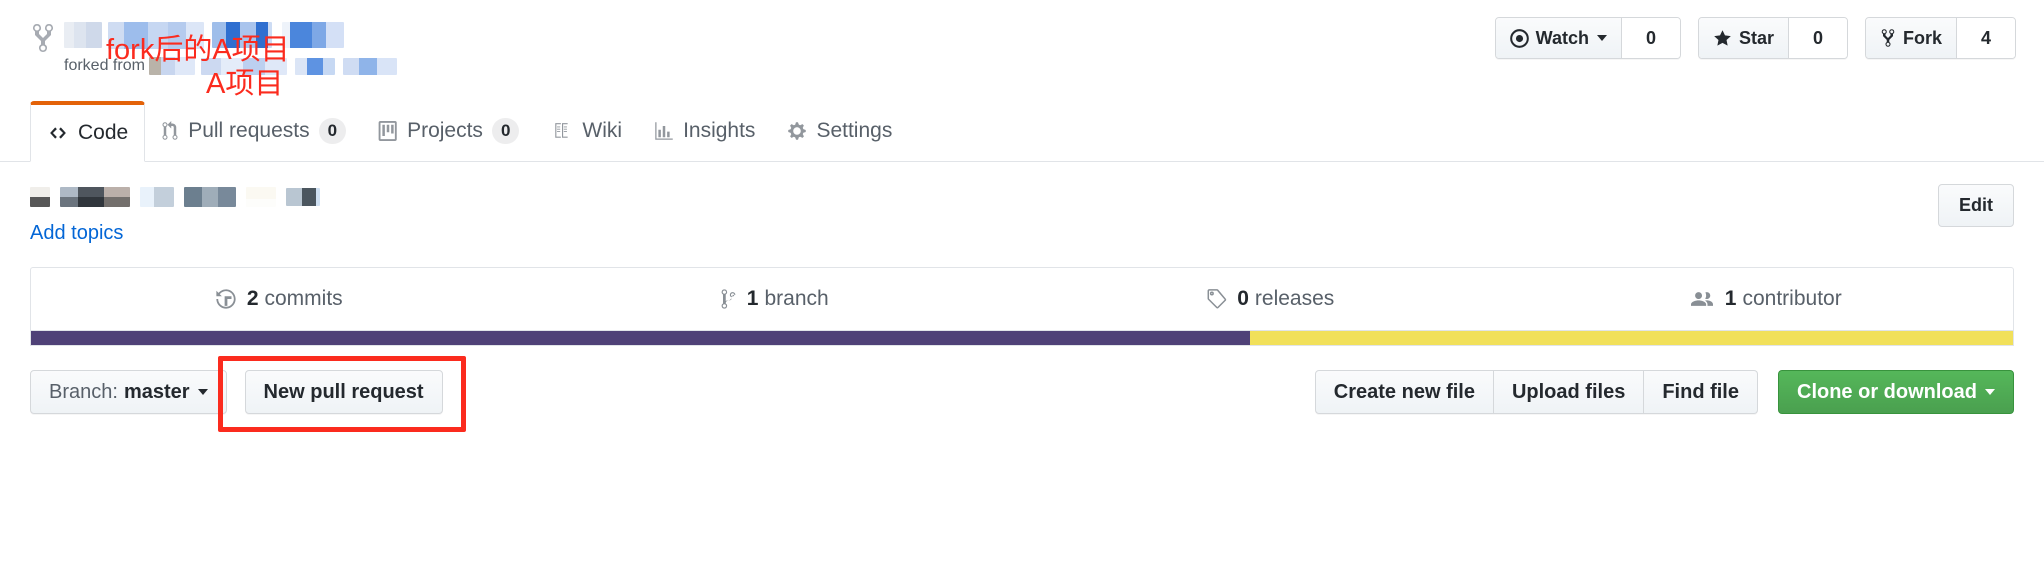  What do you see at coordinates (602, 130) in the screenshot?
I see `tab-wiki-label: Wiki` at bounding box center [602, 130].